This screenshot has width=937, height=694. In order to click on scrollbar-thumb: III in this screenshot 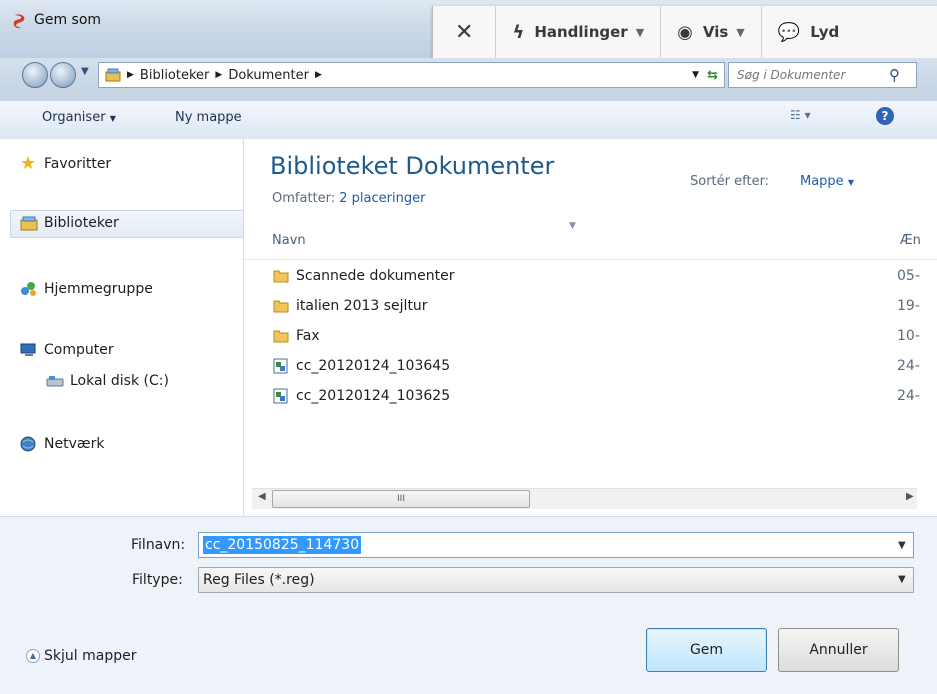, I will do `click(401, 499)`.